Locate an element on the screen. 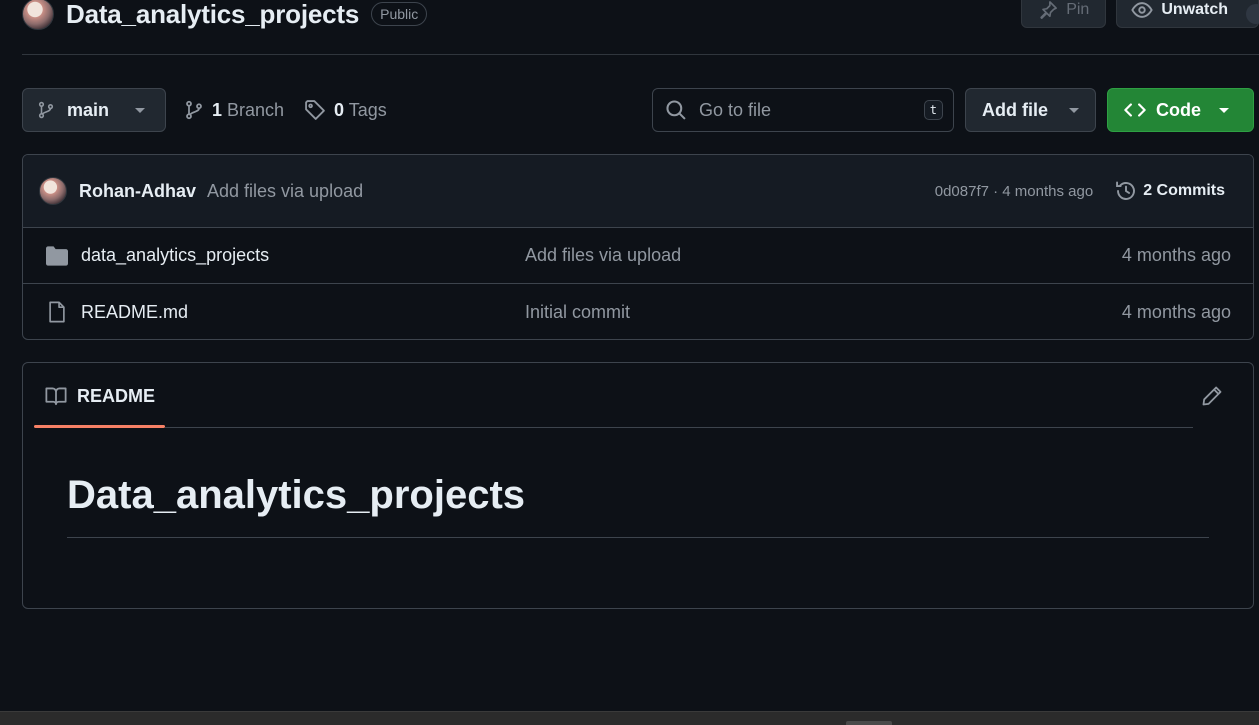 The width and height of the screenshot is (1259, 725). current-branch: main is located at coordinates (88, 109).